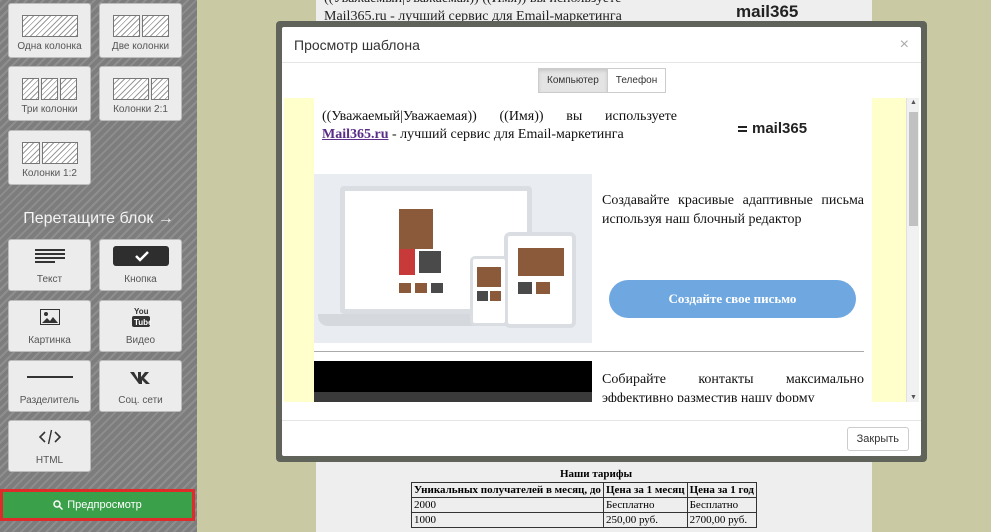  I want to click on table-cell: 2700,00 руб., so click(722, 520).